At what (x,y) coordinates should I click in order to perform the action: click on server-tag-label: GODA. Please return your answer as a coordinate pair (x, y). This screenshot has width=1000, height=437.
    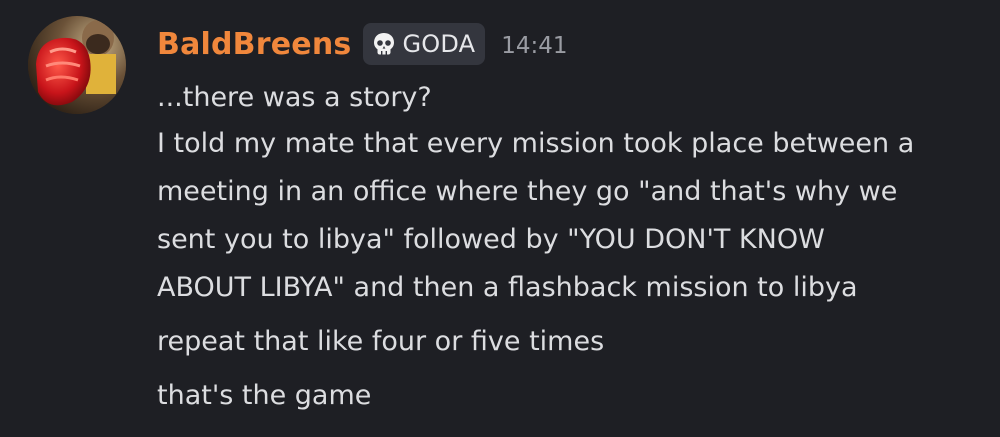
    Looking at the image, I should click on (439, 44).